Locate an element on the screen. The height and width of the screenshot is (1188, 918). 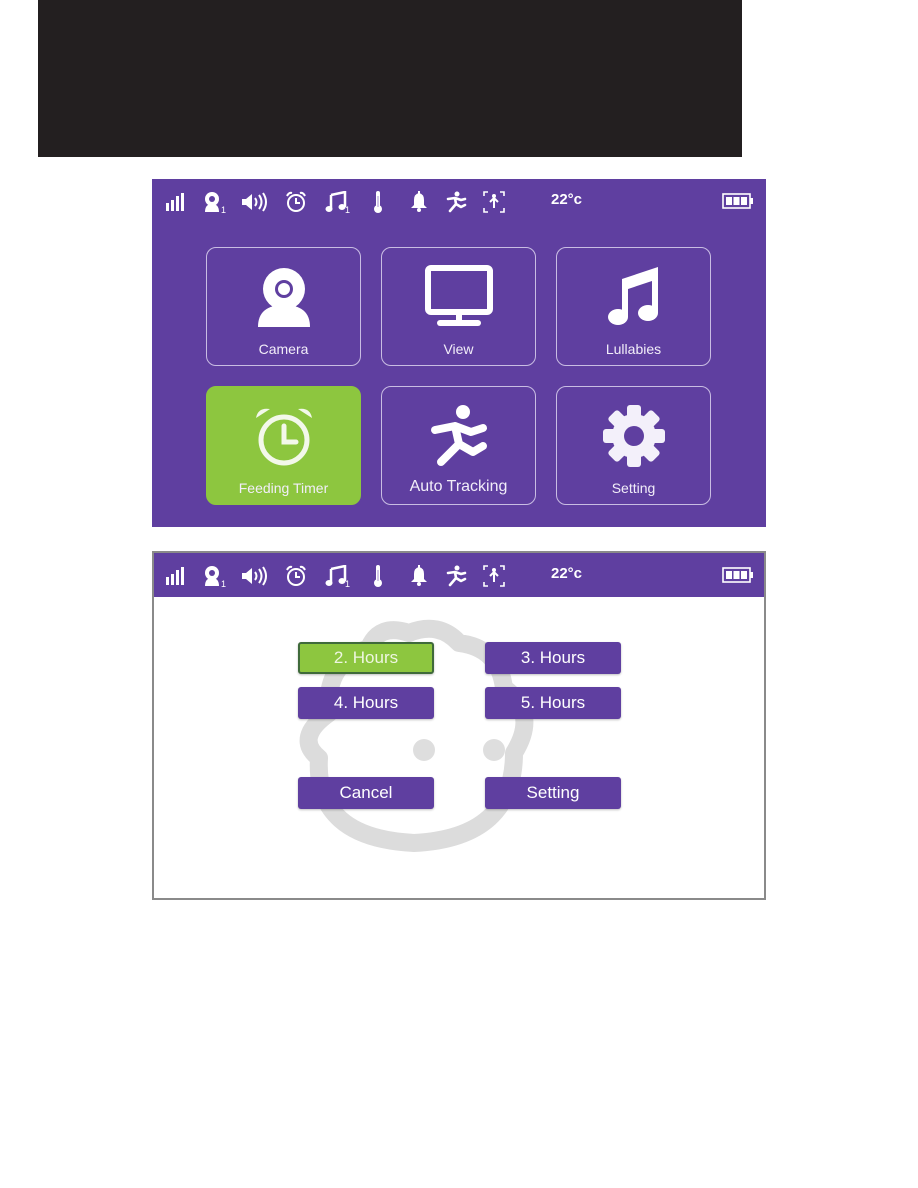
volume-icon is located at coordinates (254, 202).